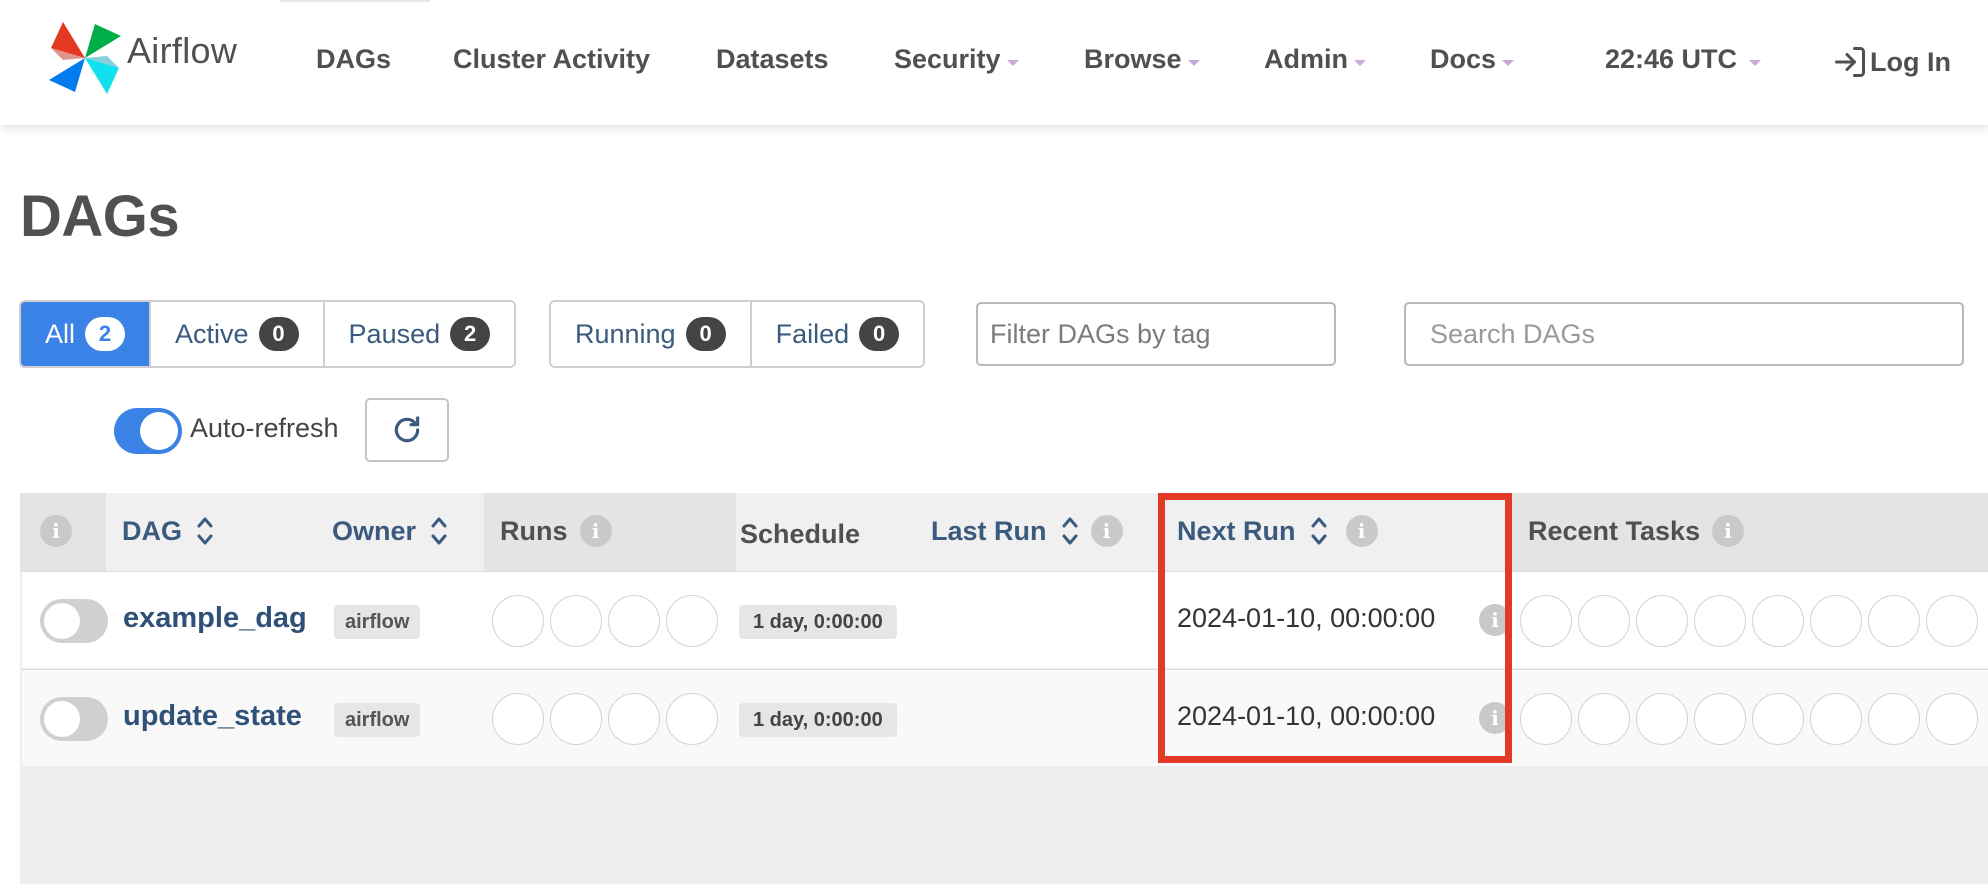  I want to click on tag-filter-input, so click(1156, 334).